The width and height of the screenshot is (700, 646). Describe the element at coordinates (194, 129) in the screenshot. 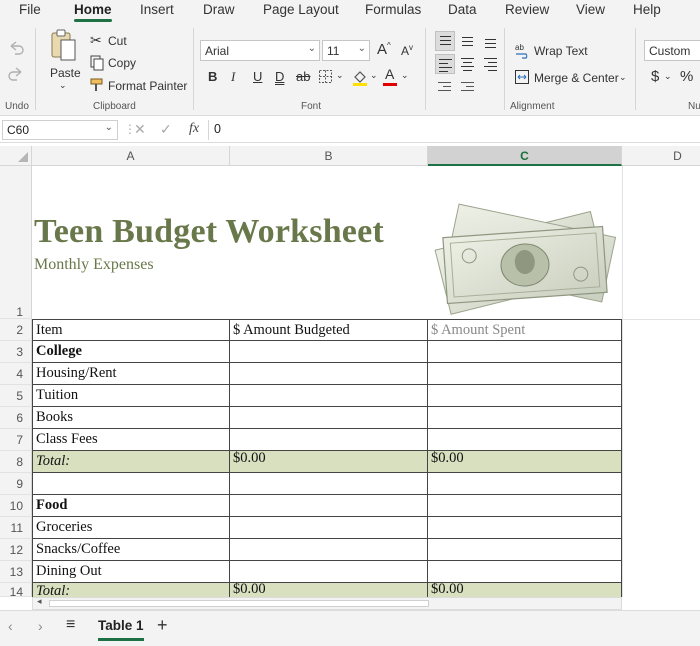

I see `insert-function-icon: fx` at that location.